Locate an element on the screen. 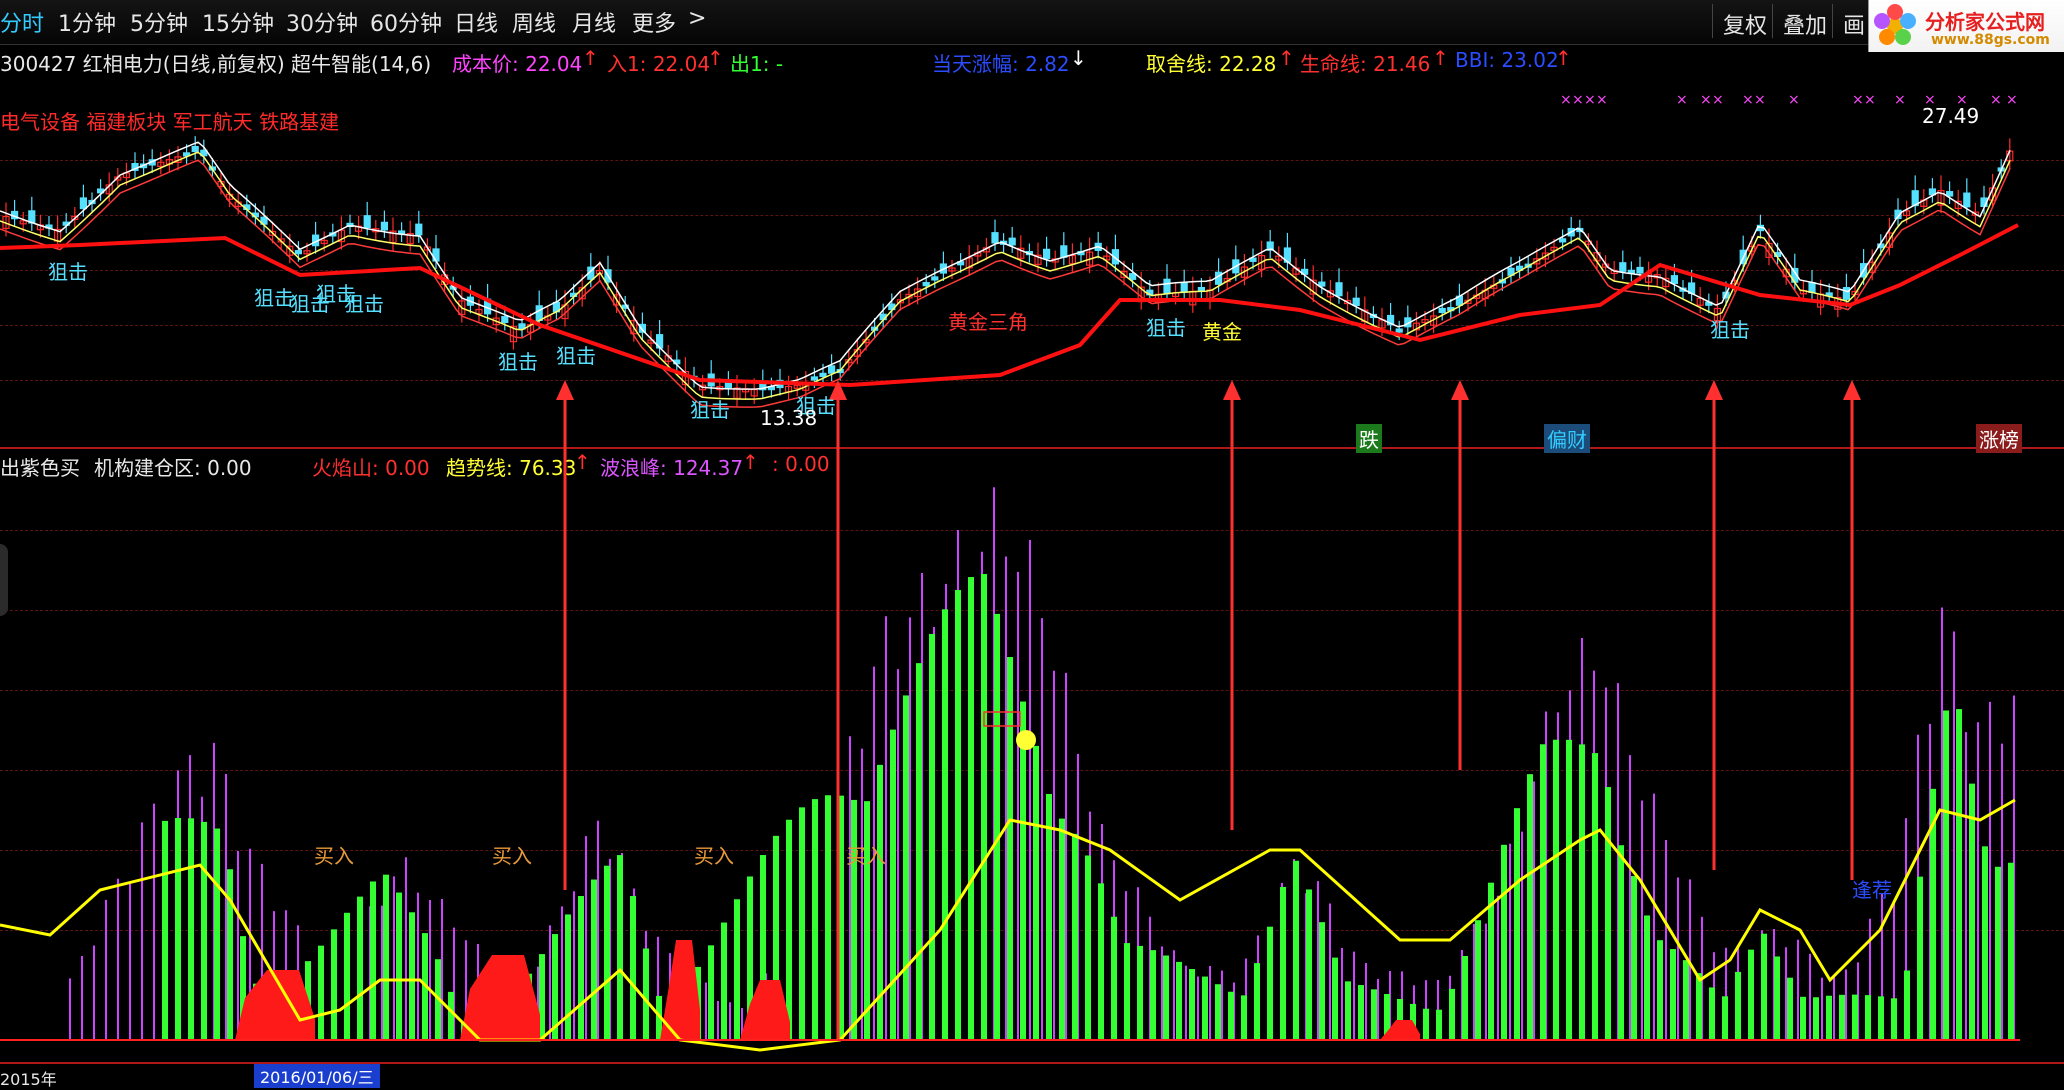 This screenshot has width=2064, height=1090. yiyang-label: 逢荐 is located at coordinates (1872, 890).